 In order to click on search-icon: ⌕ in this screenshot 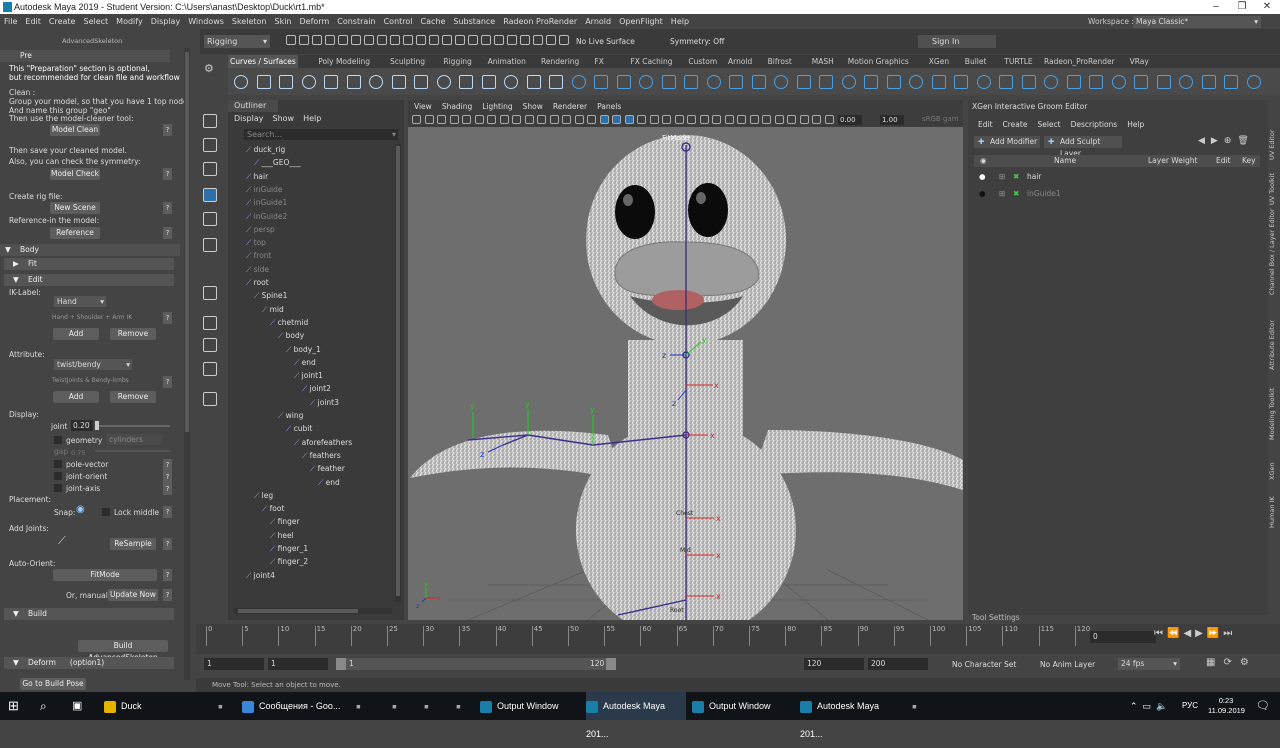, I will do `click(43, 706)`.